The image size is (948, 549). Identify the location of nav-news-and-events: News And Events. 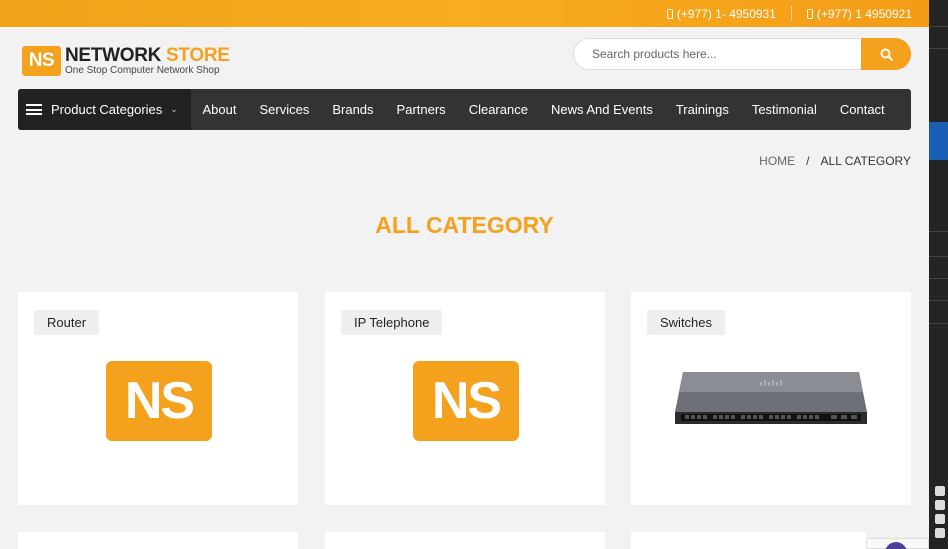
(601, 109).